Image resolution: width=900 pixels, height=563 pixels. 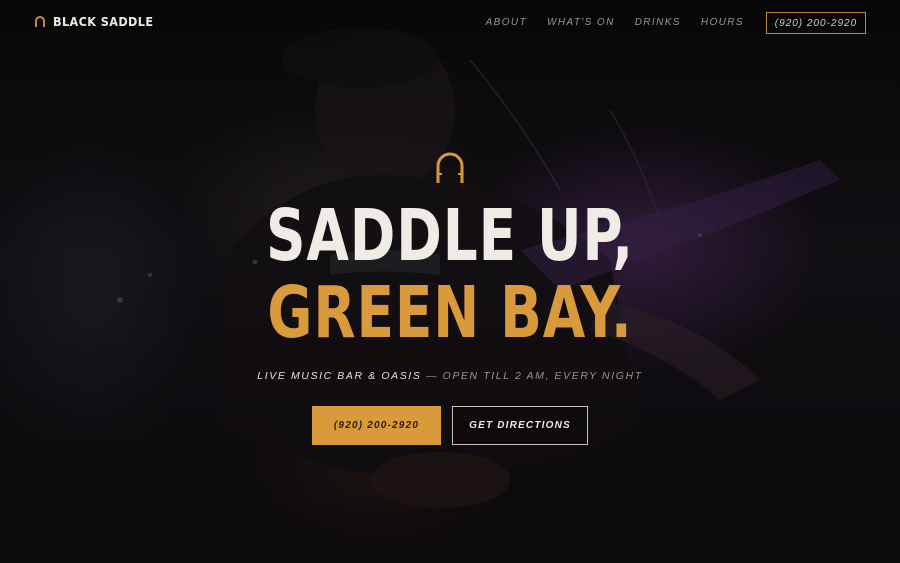 What do you see at coordinates (520, 425) in the screenshot?
I see `get-directions-button: GET DIRECTIONS` at bounding box center [520, 425].